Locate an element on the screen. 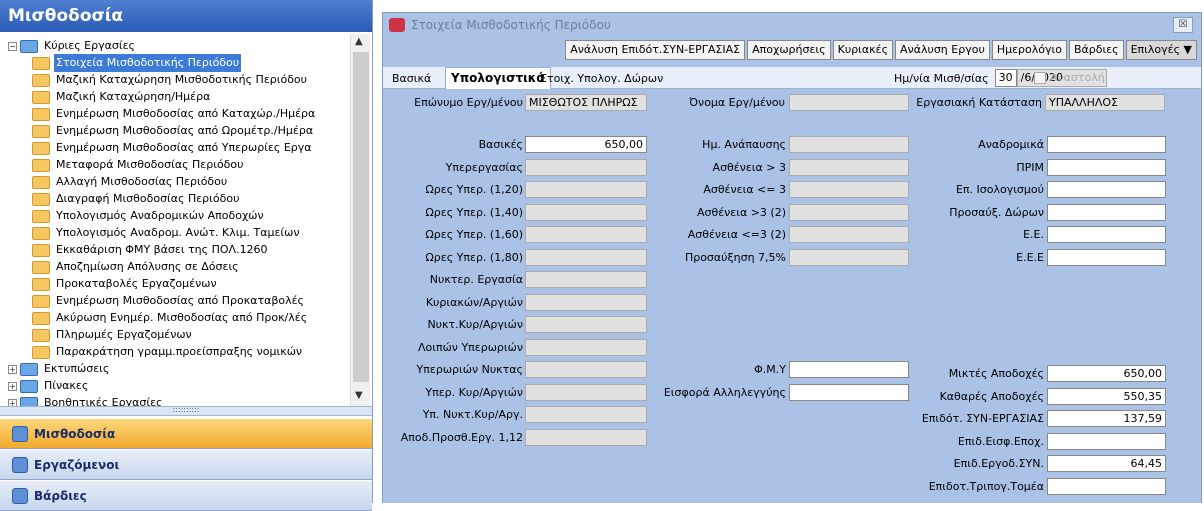 This screenshot has width=1204, height=511. field-label: Επώνυμο Εργ/μένου is located at coordinates (468, 102).